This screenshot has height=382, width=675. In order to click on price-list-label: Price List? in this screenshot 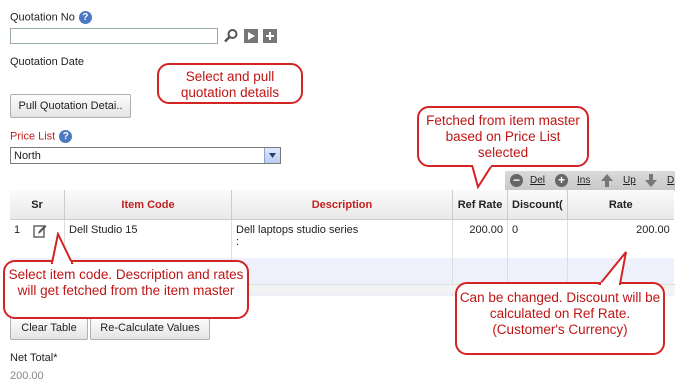, I will do `click(41, 136)`.